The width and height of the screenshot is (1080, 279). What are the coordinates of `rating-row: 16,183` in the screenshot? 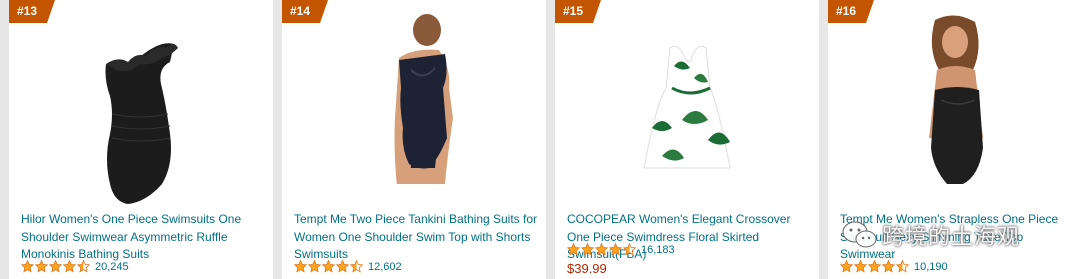 It's located at (621, 249).